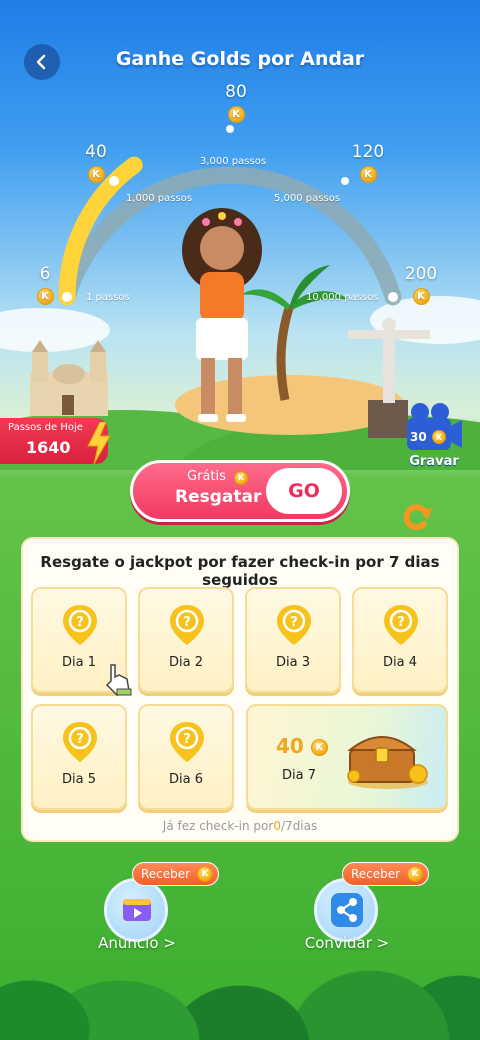  What do you see at coordinates (293, 662) in the screenshot?
I see `checkin-day-label: Dia 3` at bounding box center [293, 662].